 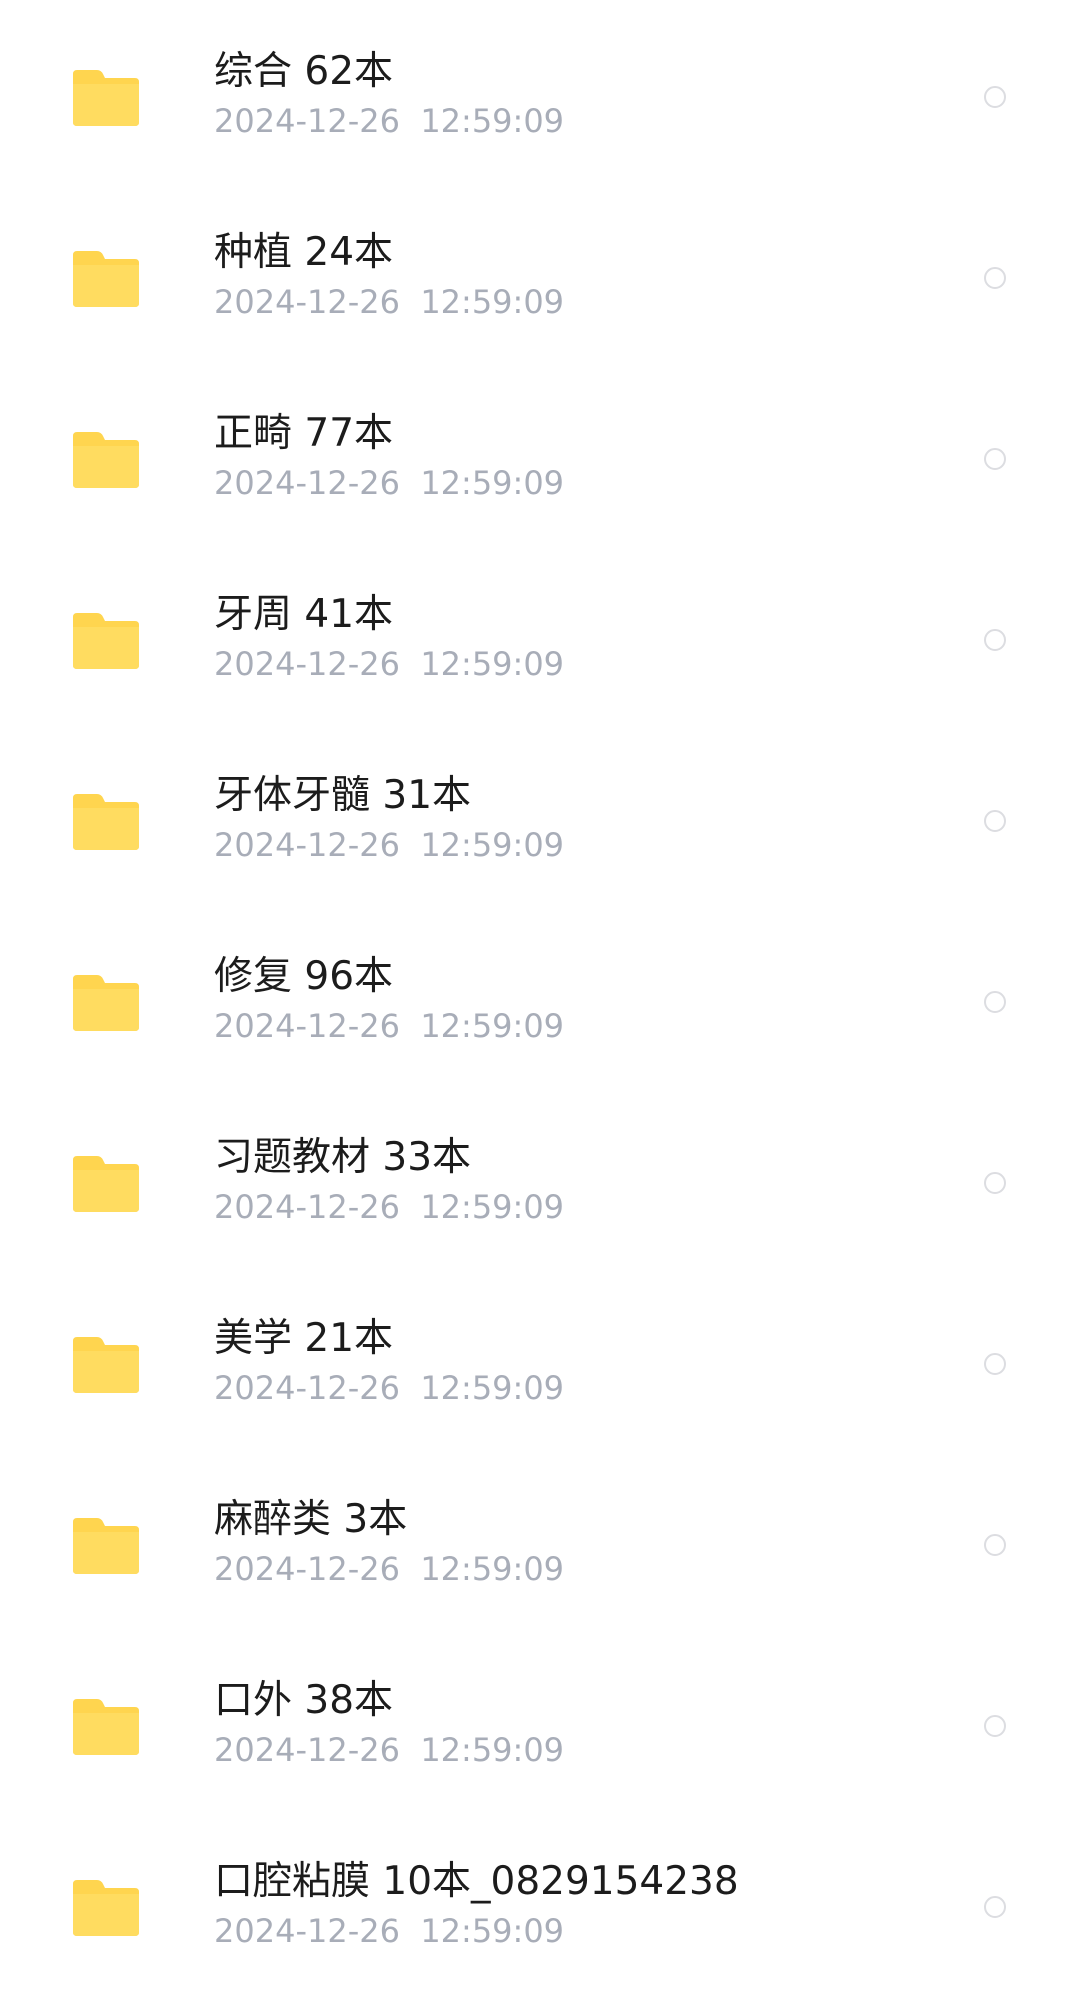 What do you see at coordinates (311, 1519) in the screenshot?
I see `folder-name: 麻醉类 3本` at bounding box center [311, 1519].